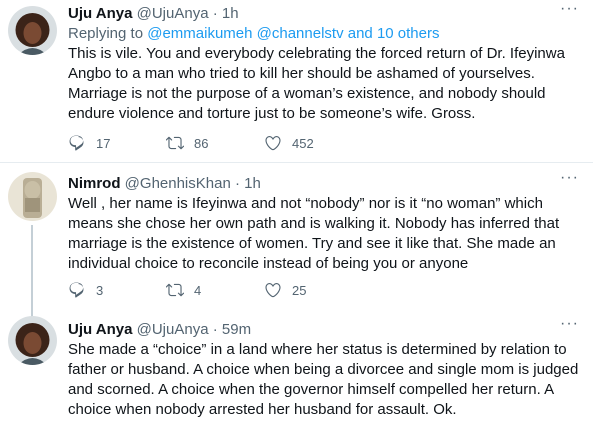 This screenshot has width=593, height=425. What do you see at coordinates (325, 13) in the screenshot?
I see `tweet-header: Uju Anya @UjuAnya · 1h` at bounding box center [325, 13].